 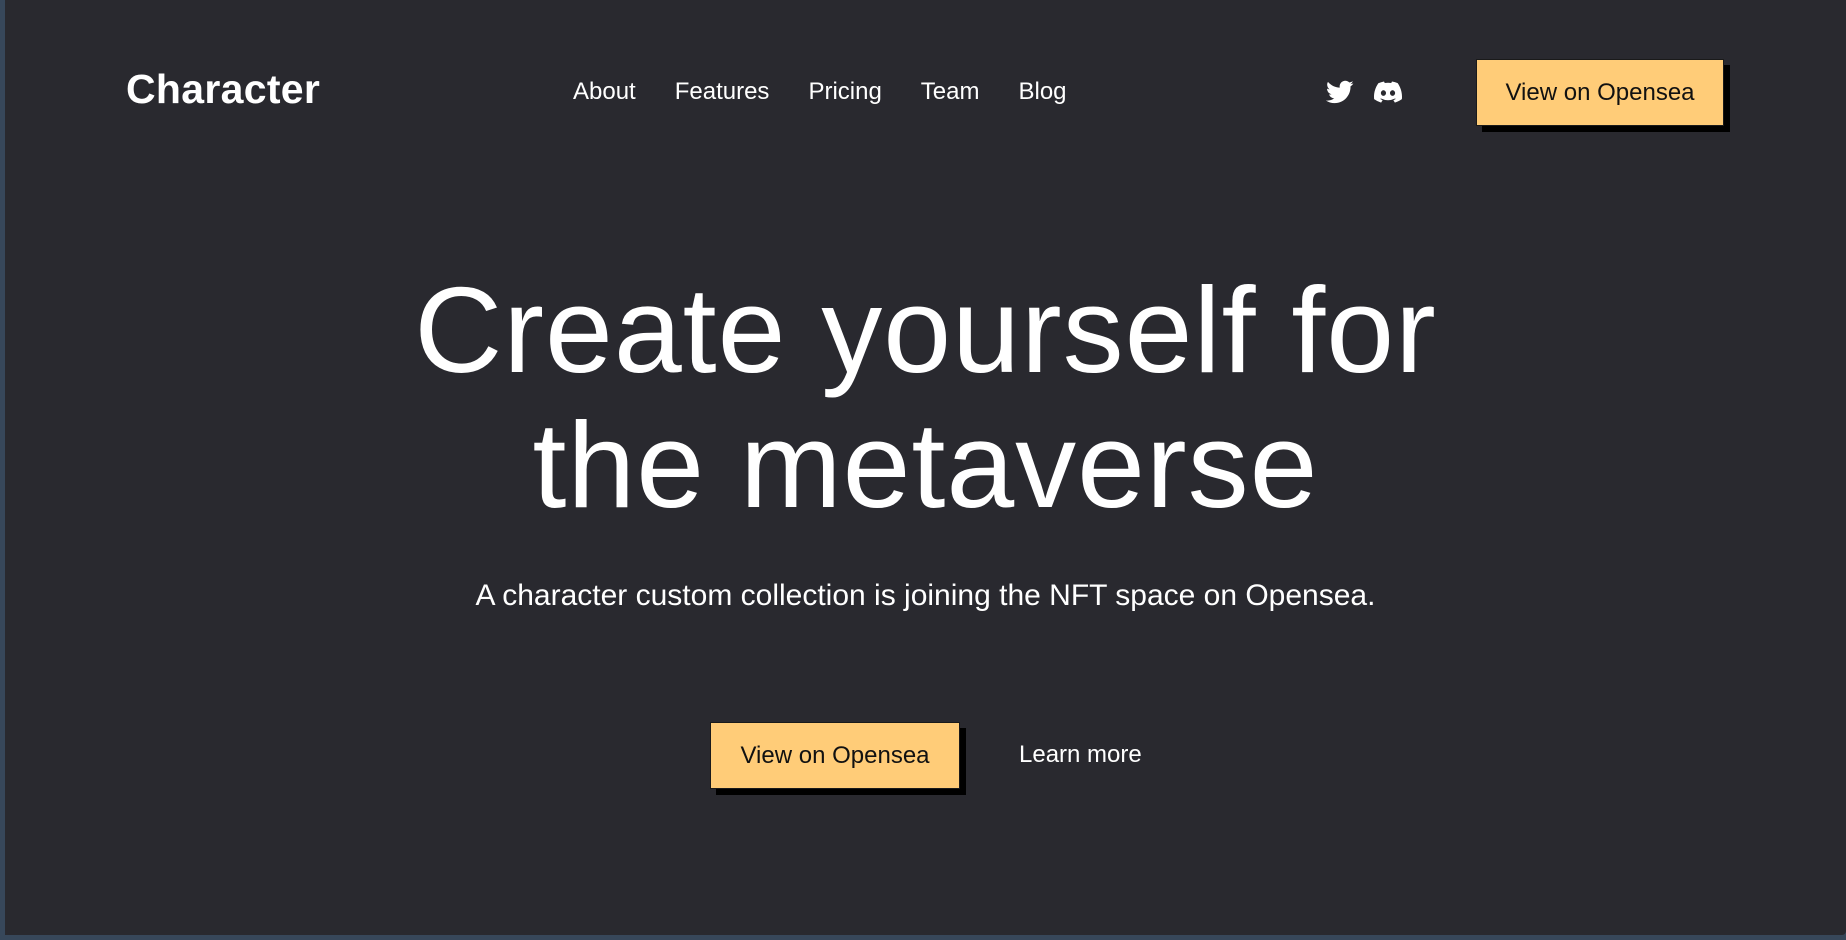 I want to click on nav-pricing: Pricing, so click(x=844, y=92).